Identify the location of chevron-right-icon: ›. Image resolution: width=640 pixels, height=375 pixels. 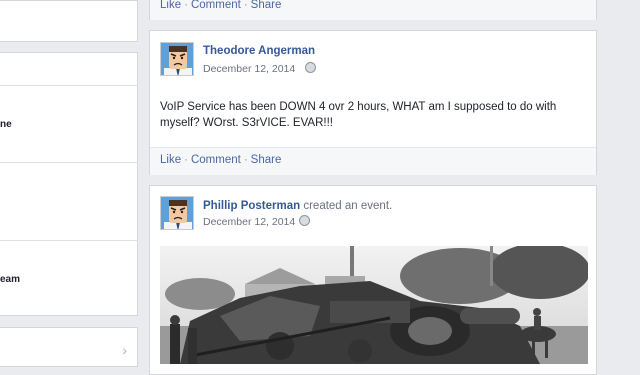
(124, 350).